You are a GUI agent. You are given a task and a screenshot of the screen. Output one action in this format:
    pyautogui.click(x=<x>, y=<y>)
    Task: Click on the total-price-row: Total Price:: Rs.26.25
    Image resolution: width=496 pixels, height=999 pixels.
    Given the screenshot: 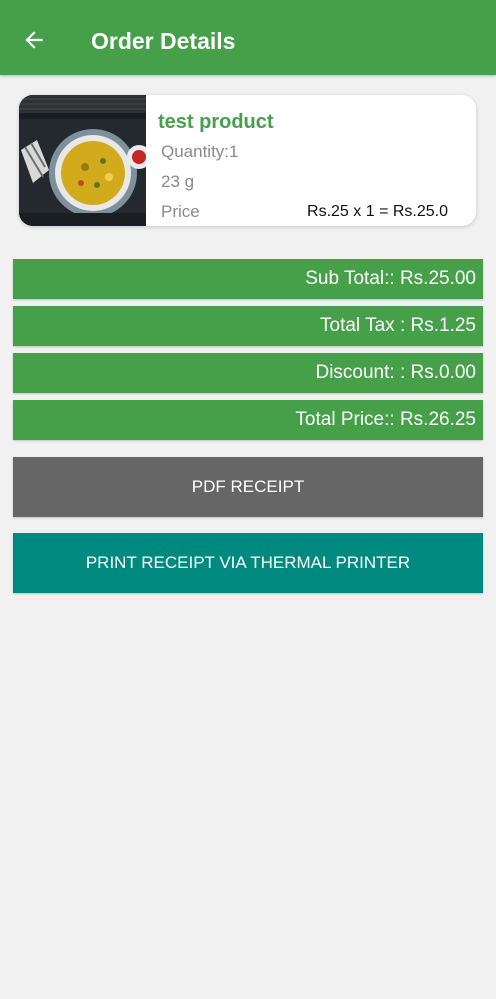 What is the action you would take?
    pyautogui.click(x=248, y=420)
    